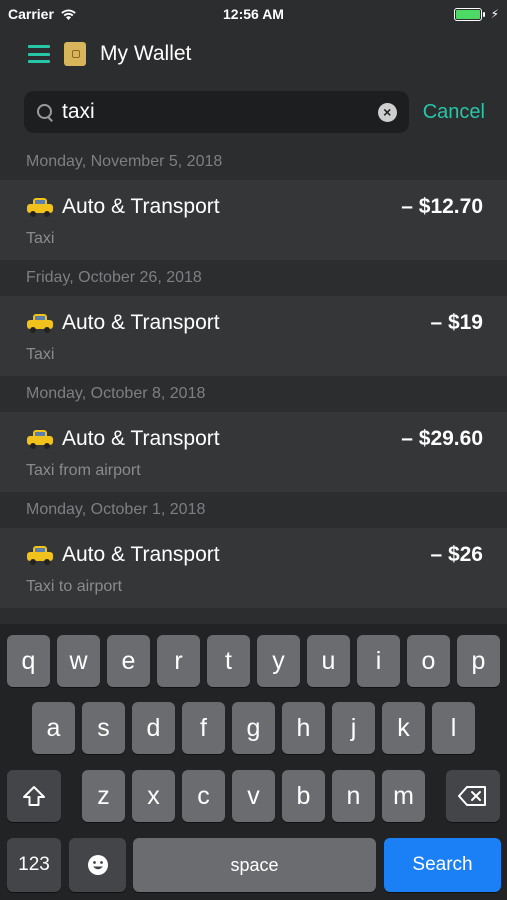 The width and height of the screenshot is (507, 900). I want to click on key-o: o, so click(428, 661).